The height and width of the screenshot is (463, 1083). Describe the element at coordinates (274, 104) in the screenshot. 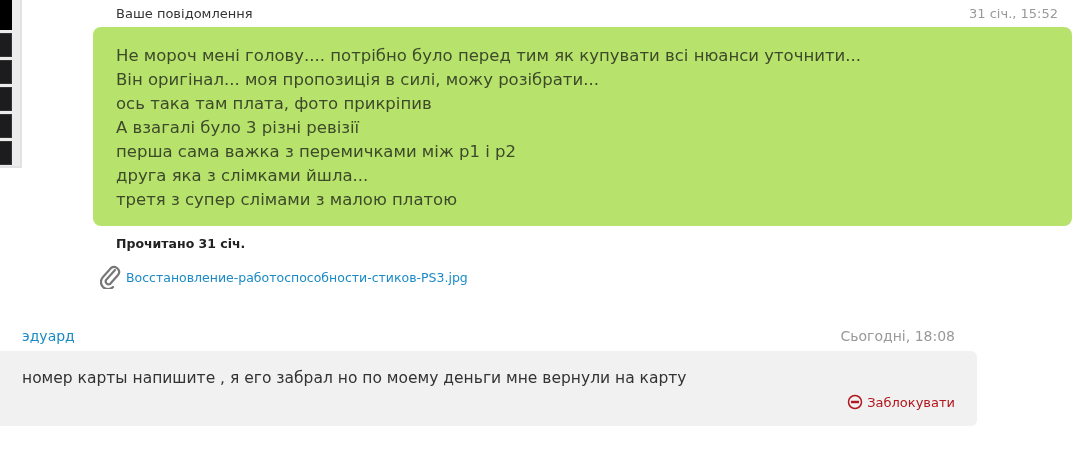

I see `message-line: ось така там плата, фото прикріпив` at that location.